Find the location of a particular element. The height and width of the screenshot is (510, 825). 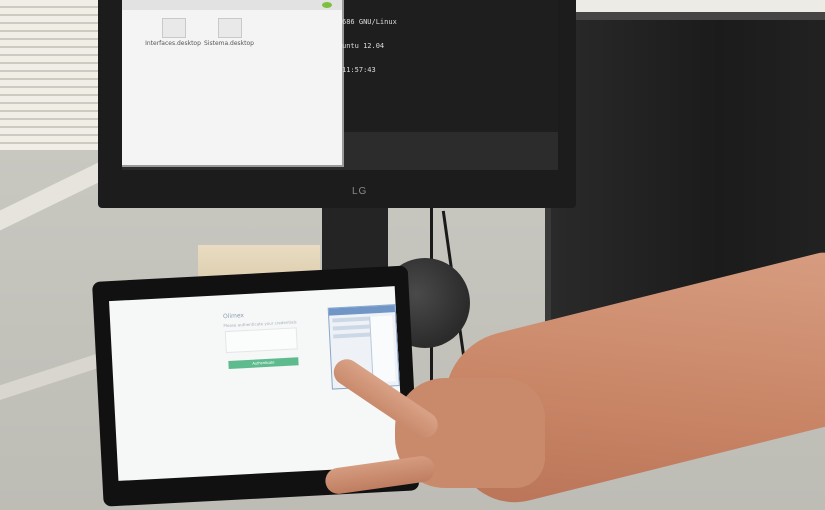

login-input is located at coordinates (261, 340).